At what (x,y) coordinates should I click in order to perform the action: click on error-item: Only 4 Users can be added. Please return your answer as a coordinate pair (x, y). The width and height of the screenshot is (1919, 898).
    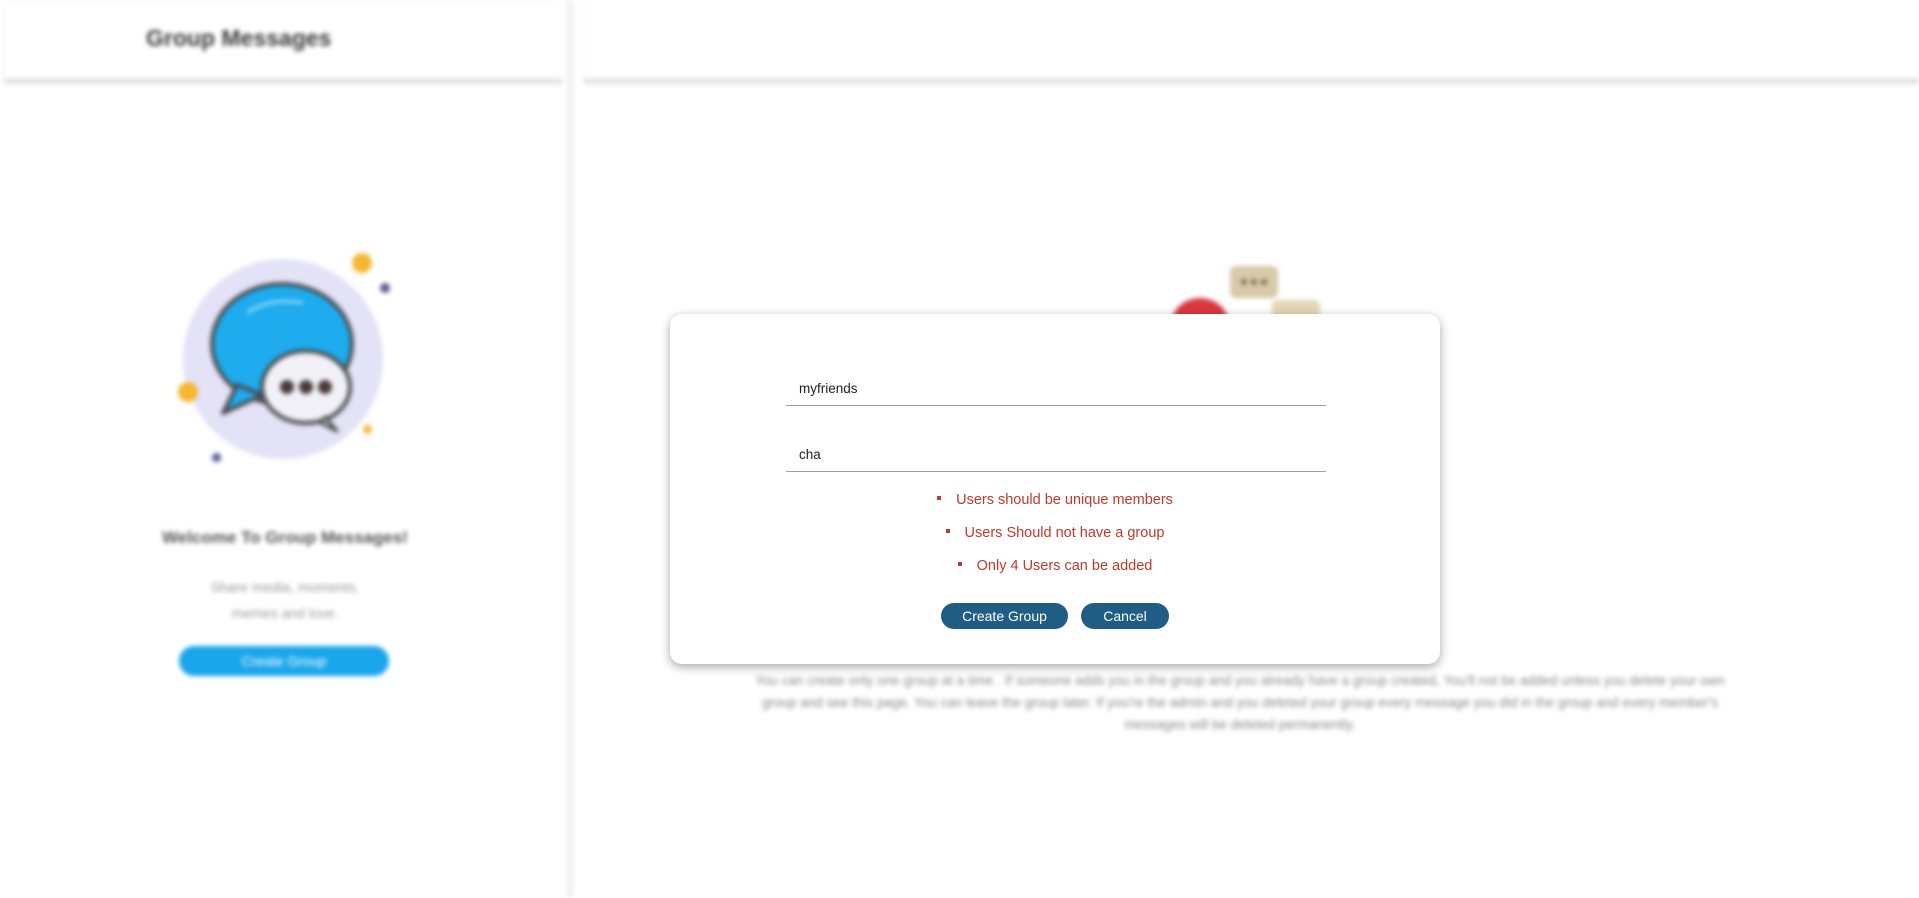
    Looking at the image, I should click on (1055, 566).